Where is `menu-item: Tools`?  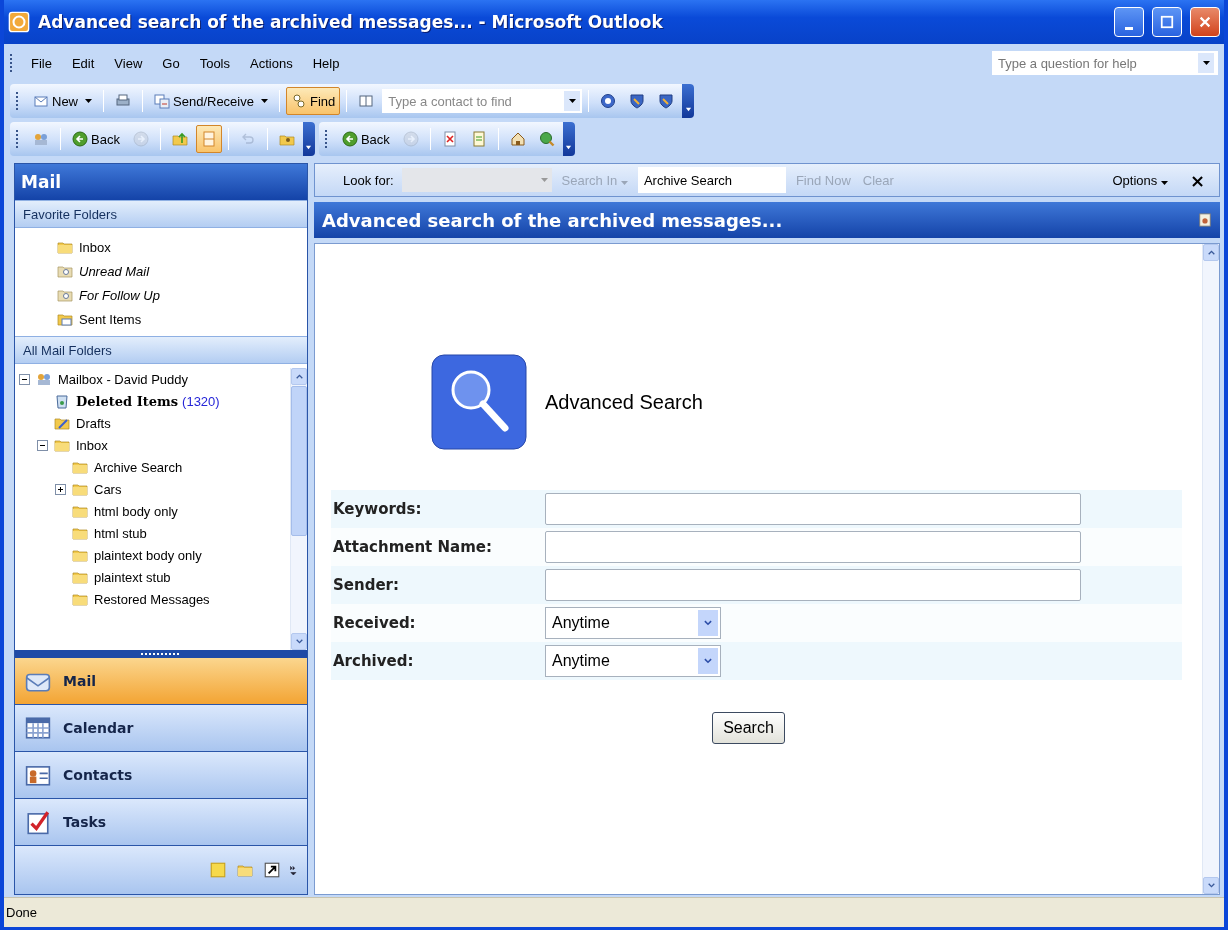 menu-item: Tools is located at coordinates (214, 63).